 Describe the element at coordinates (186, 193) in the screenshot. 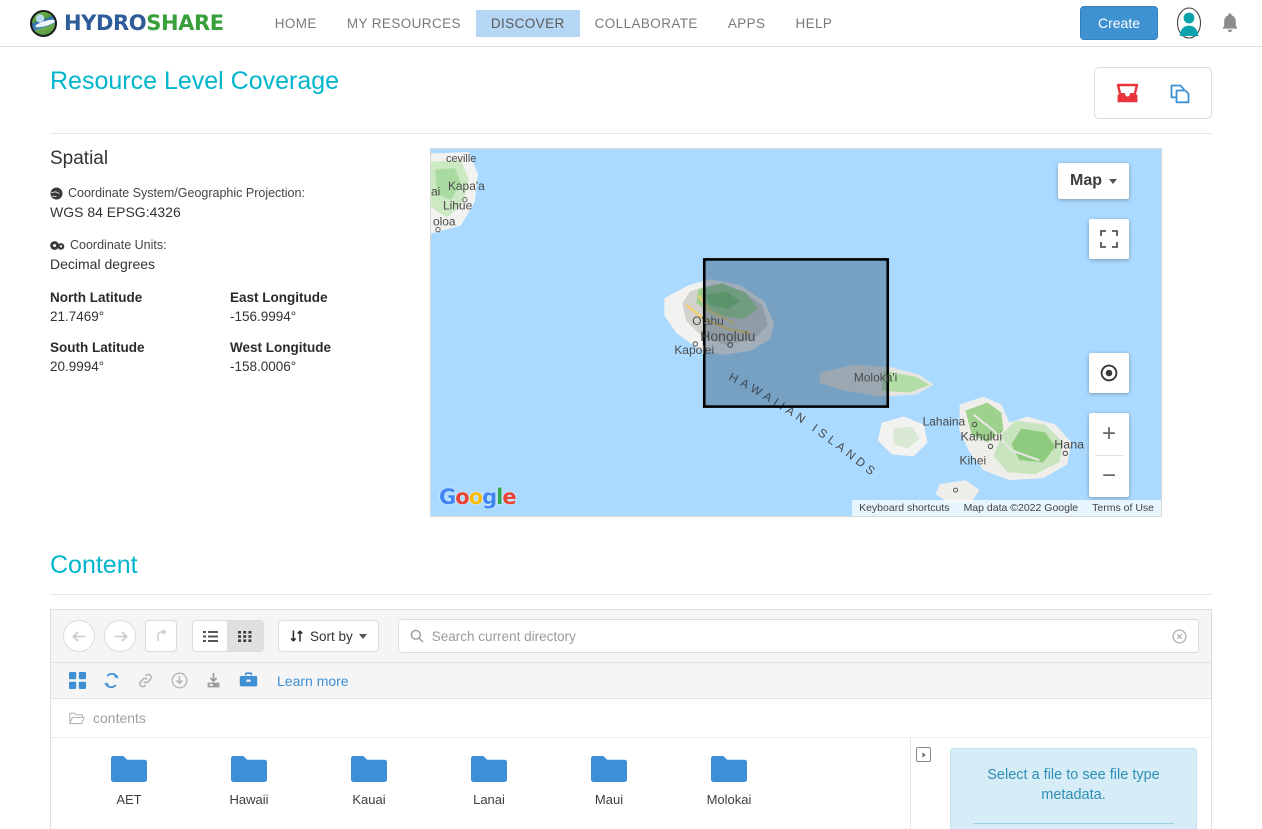

I see `projection-label: Coordinate System/Geographic Projection:` at that location.